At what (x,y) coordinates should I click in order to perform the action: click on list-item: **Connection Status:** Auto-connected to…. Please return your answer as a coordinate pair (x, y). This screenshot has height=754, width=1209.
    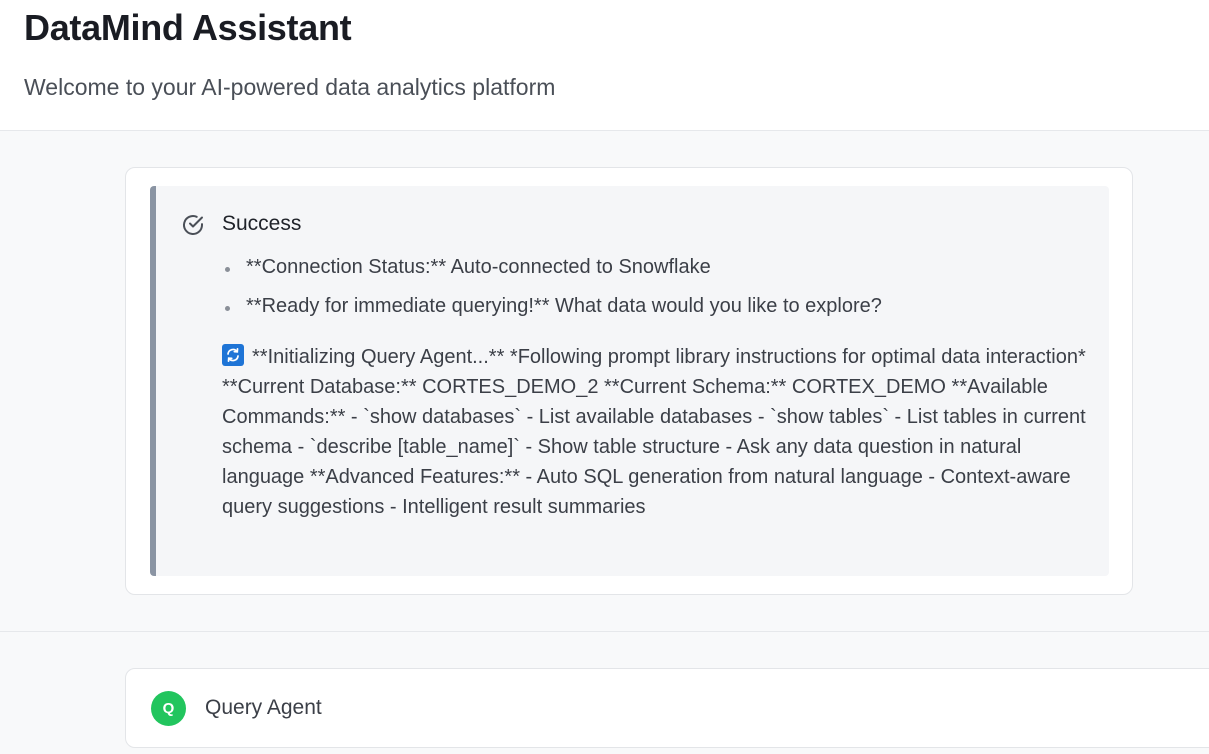
    Looking at the image, I should click on (552, 273).